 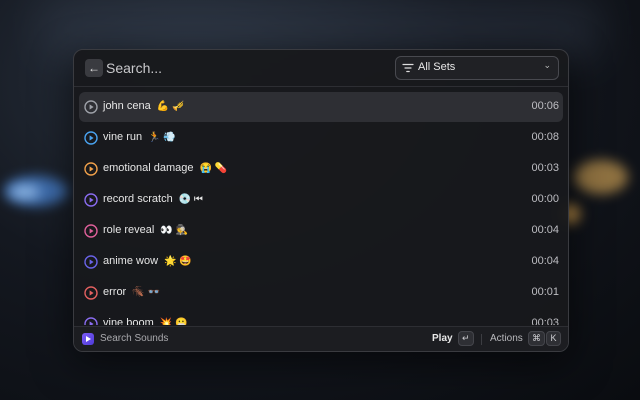 I want to click on sound-name: error 🪳 👓, so click(x=131, y=292).